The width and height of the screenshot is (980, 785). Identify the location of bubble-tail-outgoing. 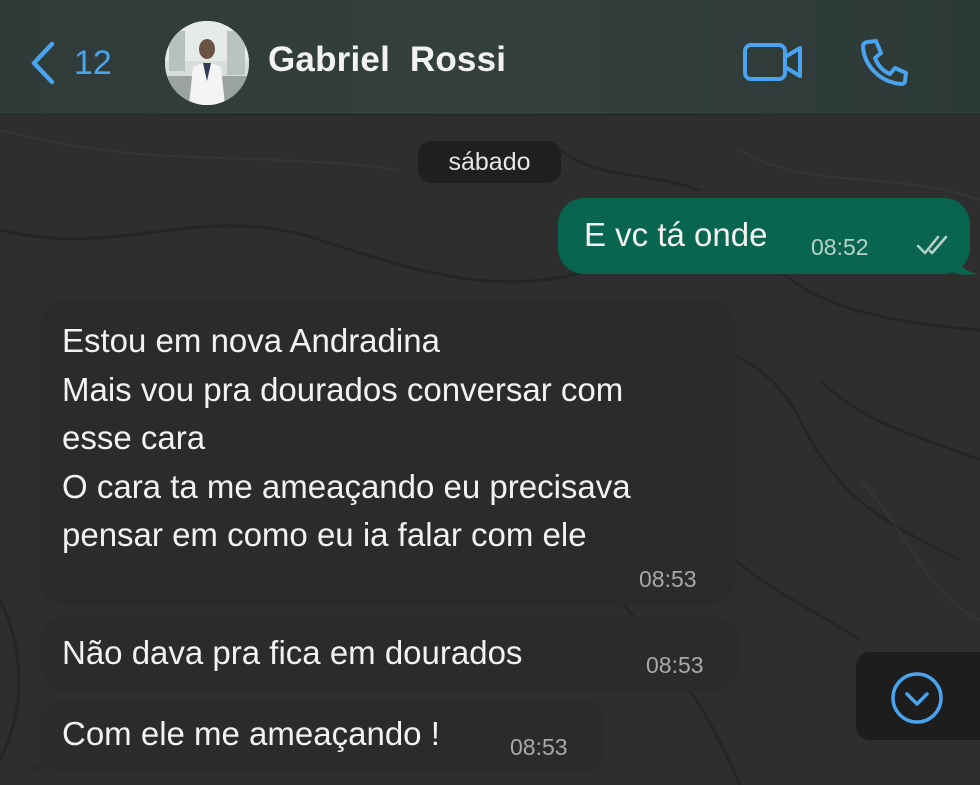
(965, 263).